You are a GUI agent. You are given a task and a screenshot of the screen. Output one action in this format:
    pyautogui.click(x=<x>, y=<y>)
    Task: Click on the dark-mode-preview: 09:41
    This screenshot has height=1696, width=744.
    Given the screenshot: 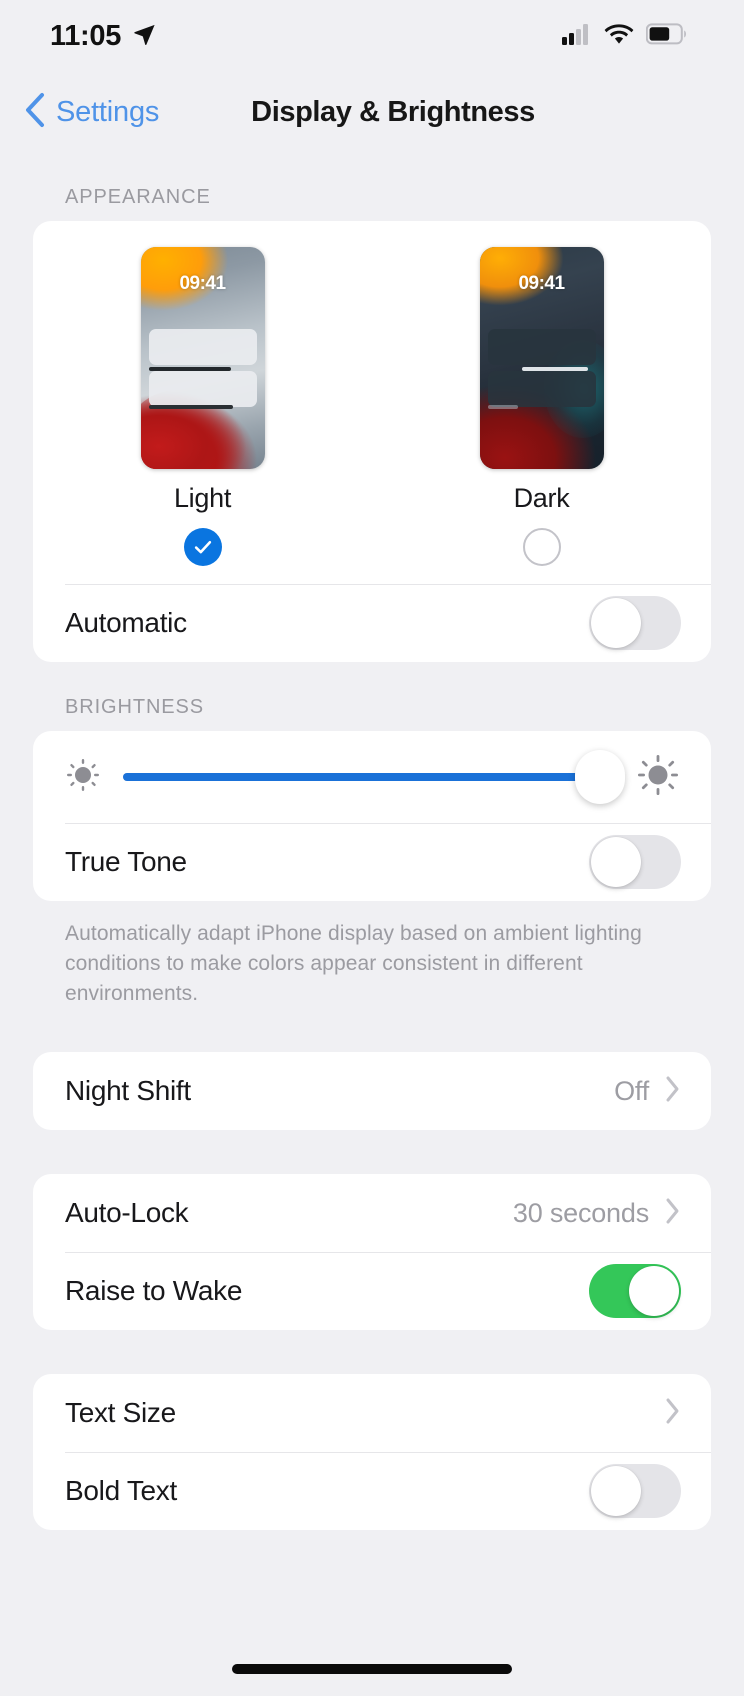 What is the action you would take?
    pyautogui.click(x=541, y=358)
    